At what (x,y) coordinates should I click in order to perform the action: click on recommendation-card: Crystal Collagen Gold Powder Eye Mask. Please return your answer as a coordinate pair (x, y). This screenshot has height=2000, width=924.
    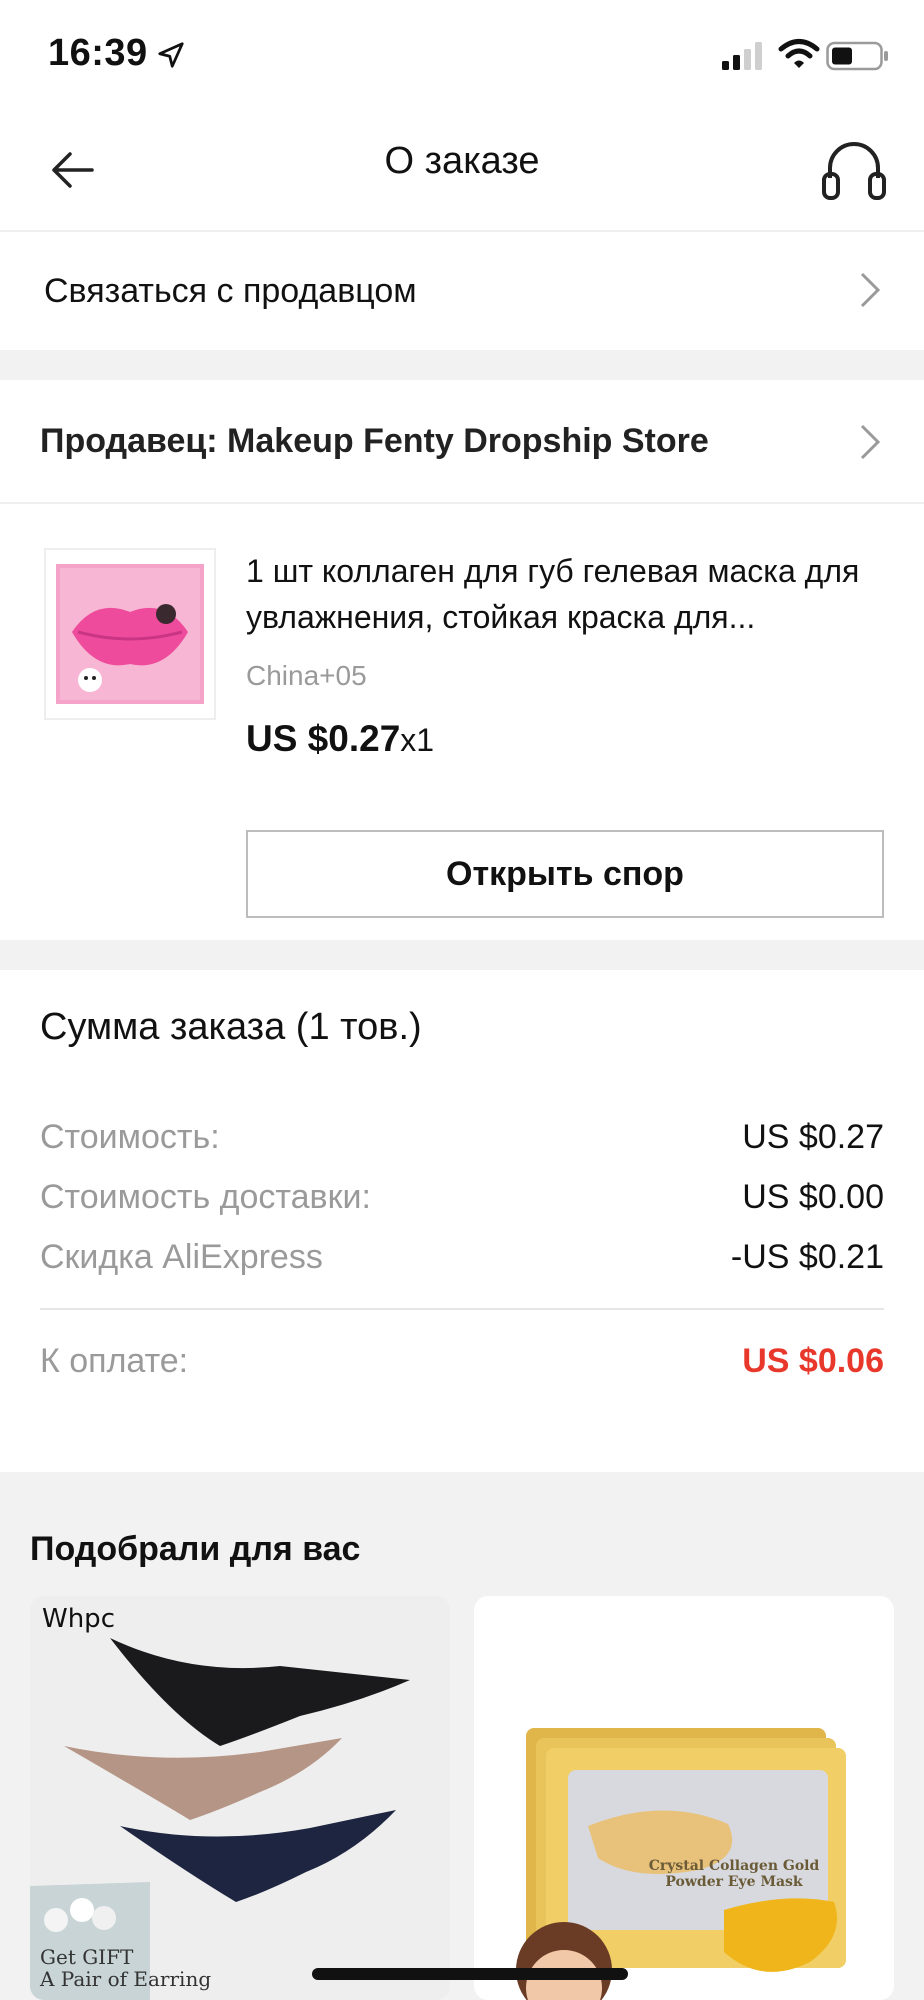
    Looking at the image, I should click on (684, 1798).